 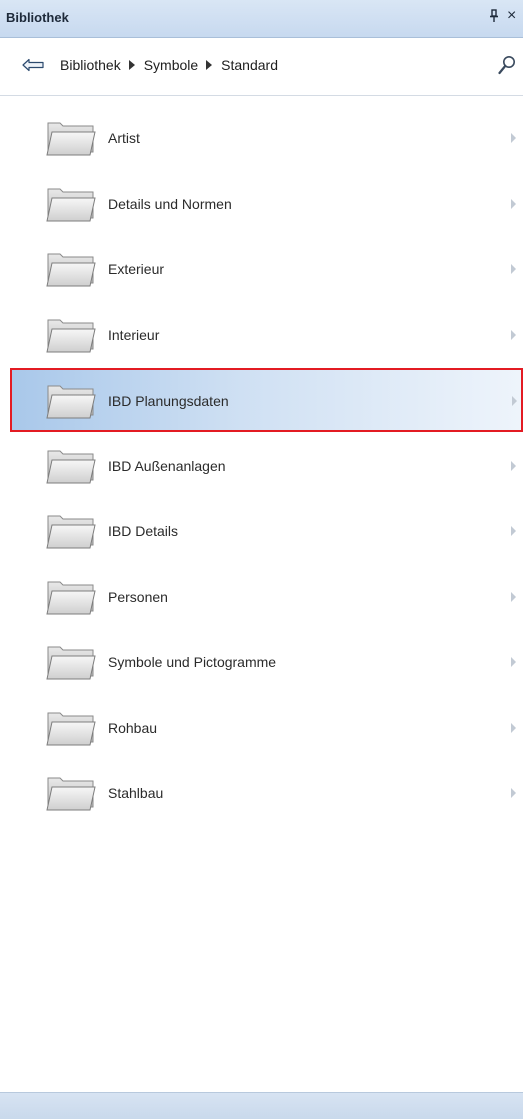 I want to click on folder-row: Personen, so click(x=267, y=597).